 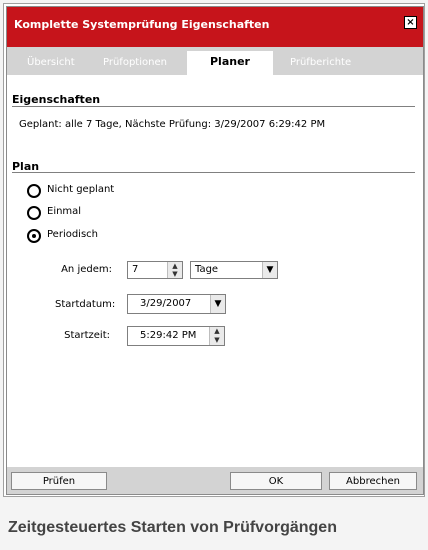 I want to click on button-bar: Prüfen OK Abbrechen, so click(x=215, y=480).